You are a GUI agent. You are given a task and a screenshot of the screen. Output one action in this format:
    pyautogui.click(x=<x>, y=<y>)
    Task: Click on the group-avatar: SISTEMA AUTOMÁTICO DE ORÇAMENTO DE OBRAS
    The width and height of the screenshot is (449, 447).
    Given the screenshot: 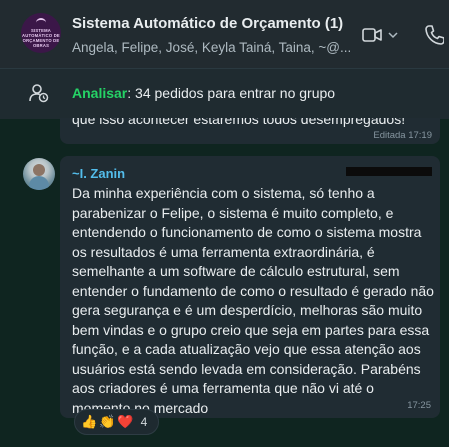 What is the action you would take?
    pyautogui.click(x=41, y=33)
    